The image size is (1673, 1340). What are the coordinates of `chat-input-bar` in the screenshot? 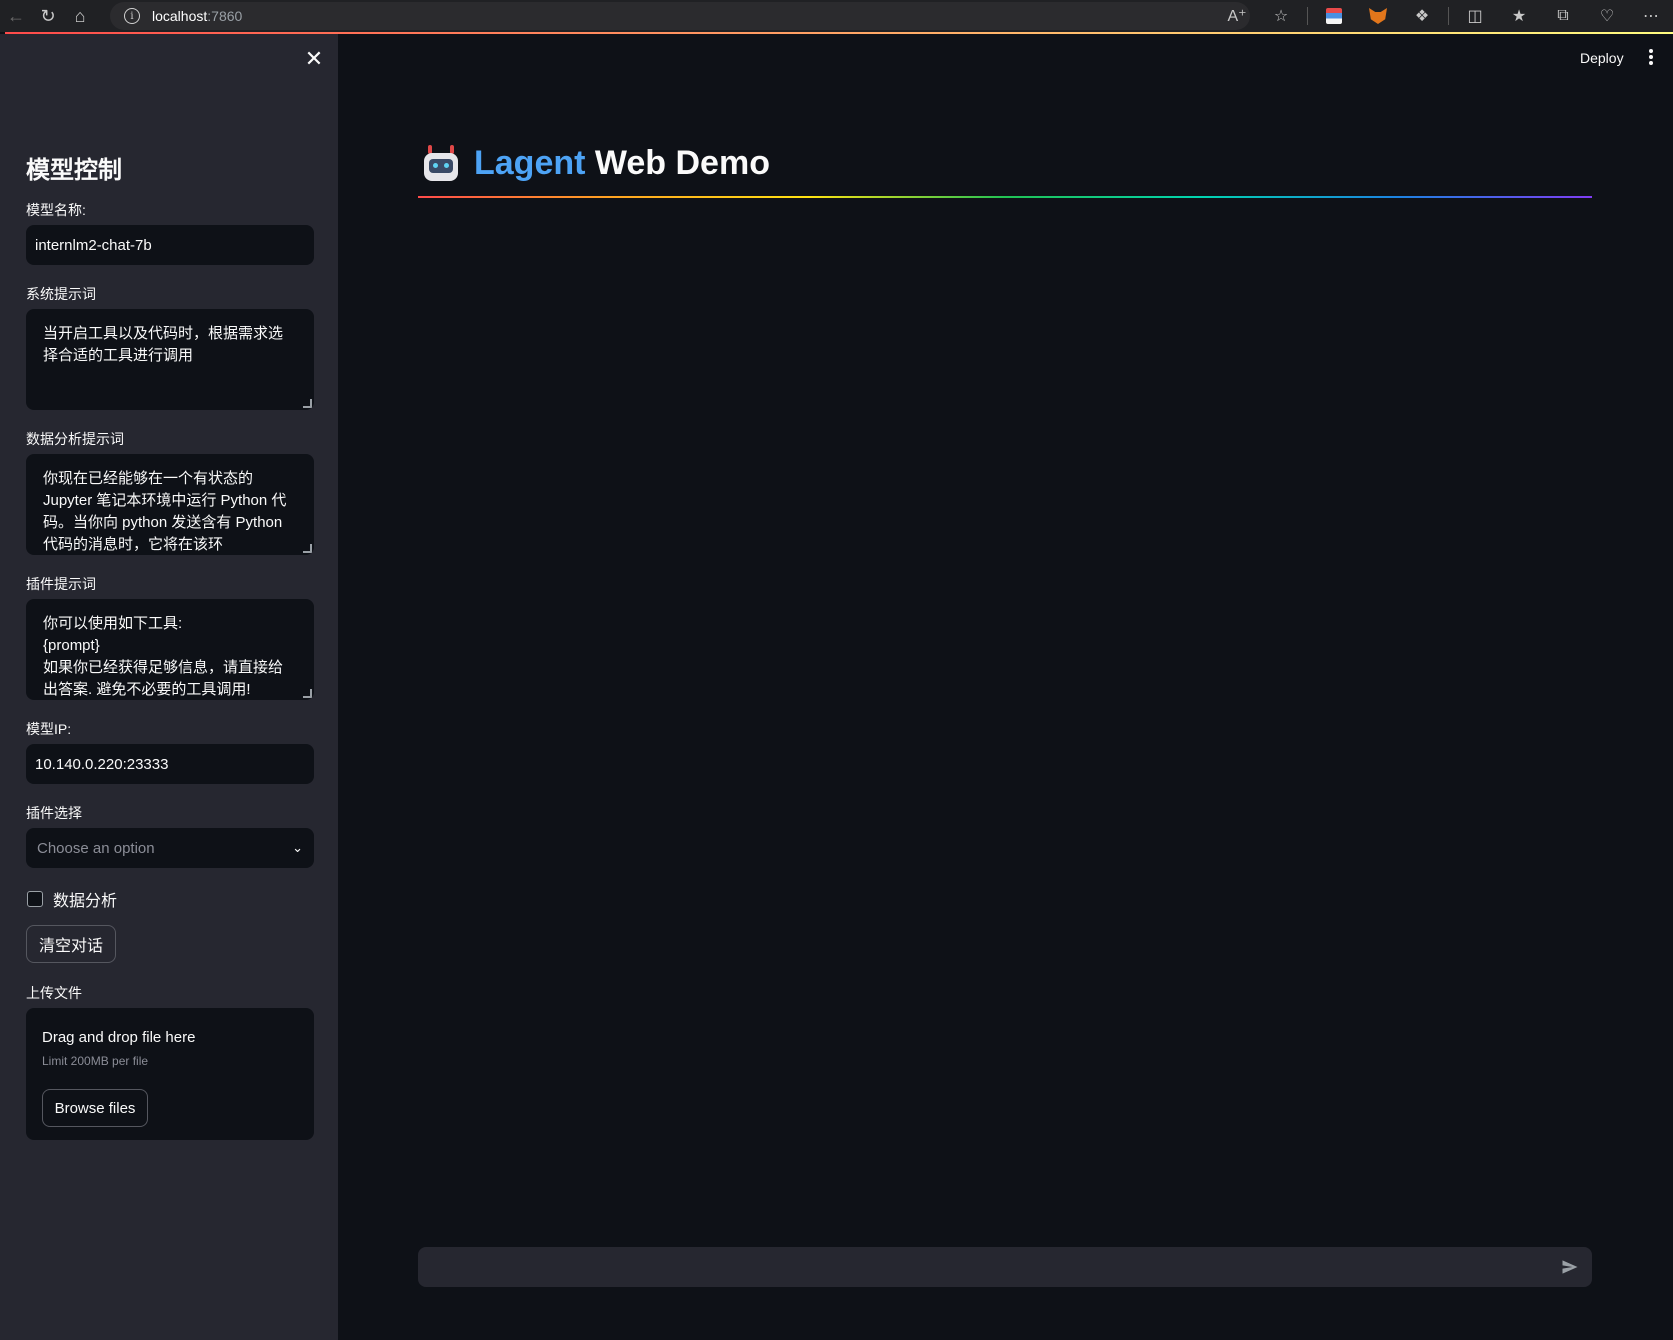 It's located at (1005, 1267).